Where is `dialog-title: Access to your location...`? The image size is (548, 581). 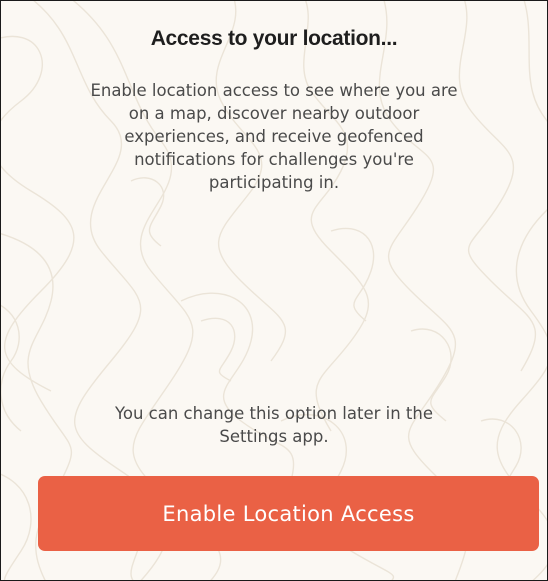
dialog-title: Access to your location... is located at coordinates (274, 38).